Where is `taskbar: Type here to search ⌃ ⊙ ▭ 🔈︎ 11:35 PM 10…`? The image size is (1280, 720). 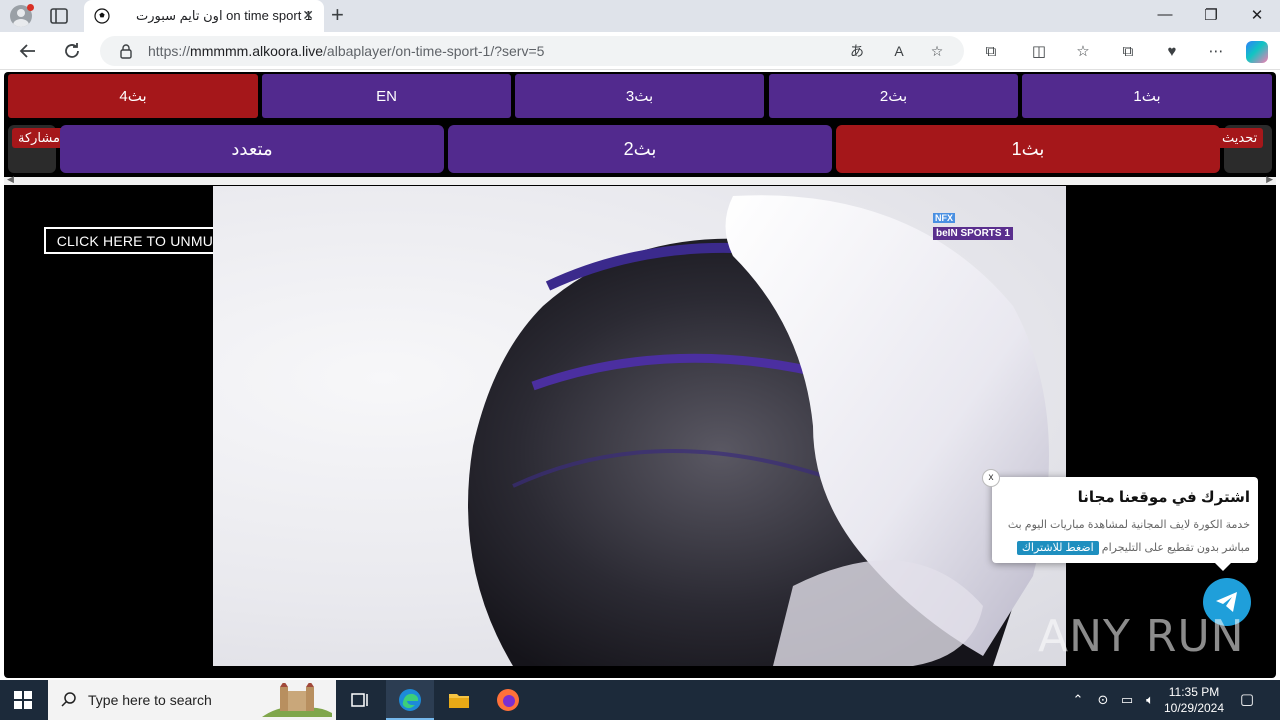
taskbar: Type here to search ⌃ ⊙ ▭ 🔈︎ 11:35 PM 10… is located at coordinates (640, 700).